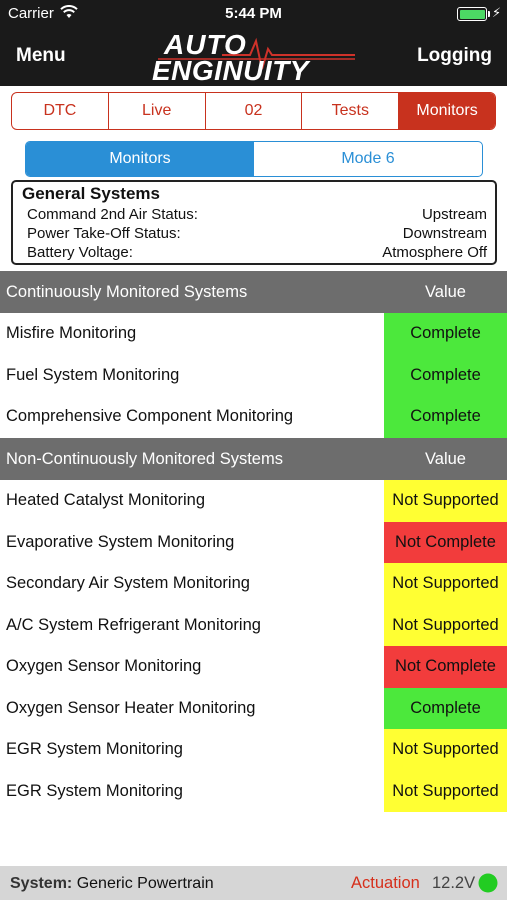 This screenshot has height=900, width=507. Describe the element at coordinates (41, 883) in the screenshot. I see `system-label: System:` at that location.